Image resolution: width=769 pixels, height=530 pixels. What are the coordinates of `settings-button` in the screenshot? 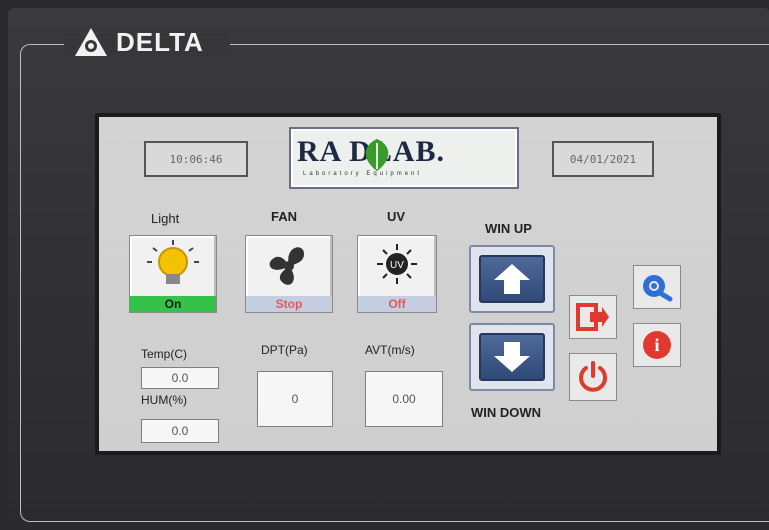 It's located at (657, 287).